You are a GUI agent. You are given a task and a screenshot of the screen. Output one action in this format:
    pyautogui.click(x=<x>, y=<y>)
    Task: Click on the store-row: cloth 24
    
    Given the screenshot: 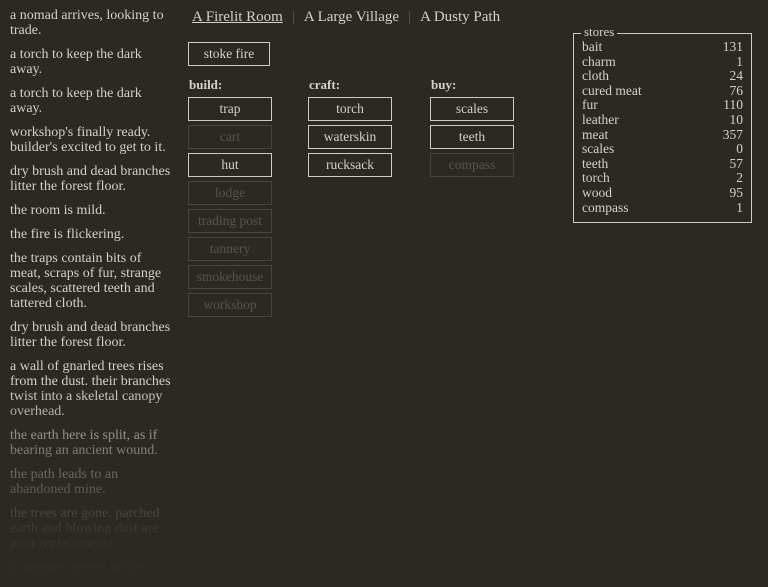 What is the action you would take?
    pyautogui.click(x=662, y=76)
    